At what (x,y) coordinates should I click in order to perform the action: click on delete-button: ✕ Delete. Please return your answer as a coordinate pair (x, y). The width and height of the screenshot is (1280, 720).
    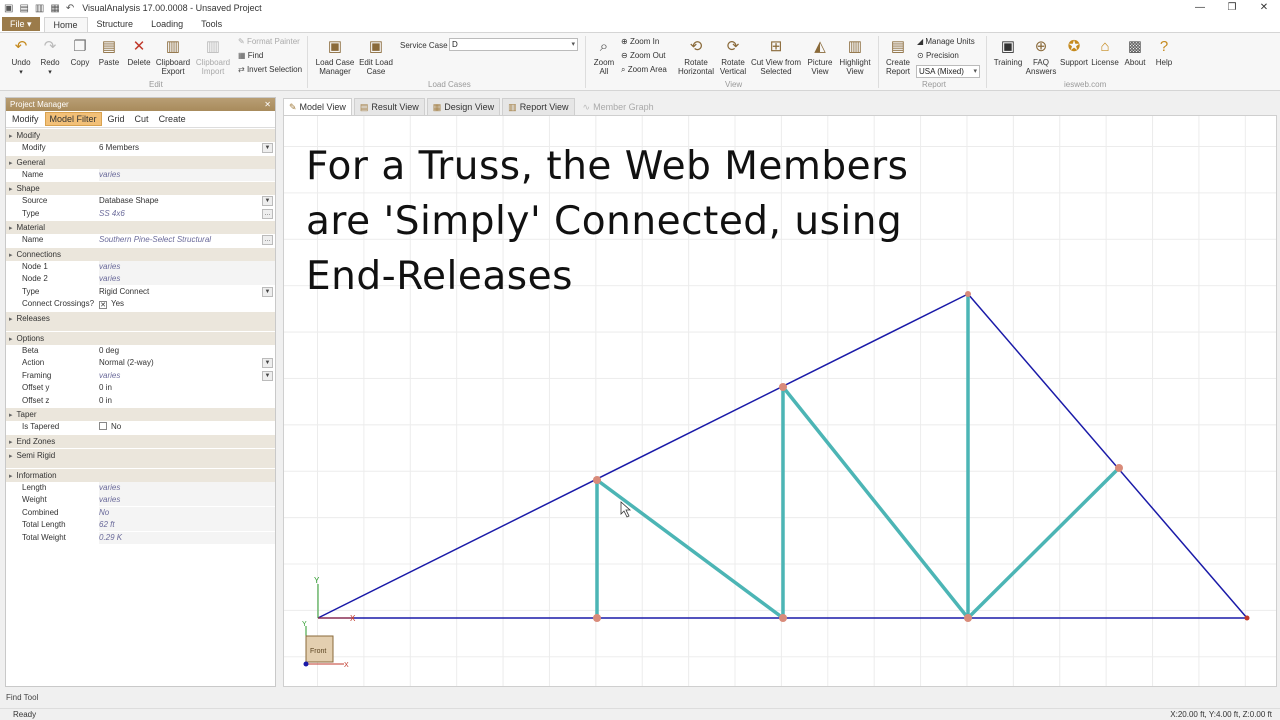
    Looking at the image, I should click on (139, 52).